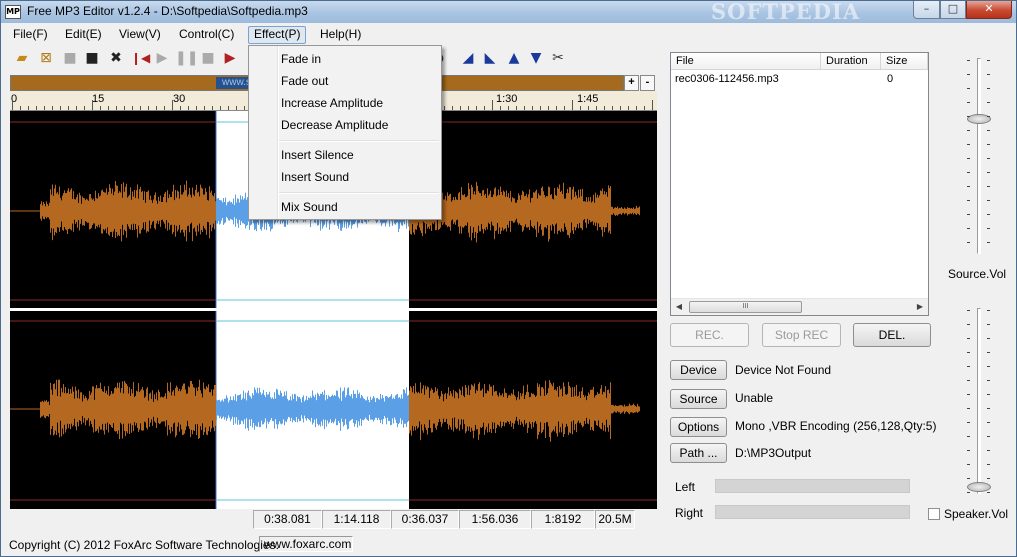 The image size is (1017, 557). Describe the element at coordinates (70, 58) in the screenshot. I see `save-icon: ■` at that location.